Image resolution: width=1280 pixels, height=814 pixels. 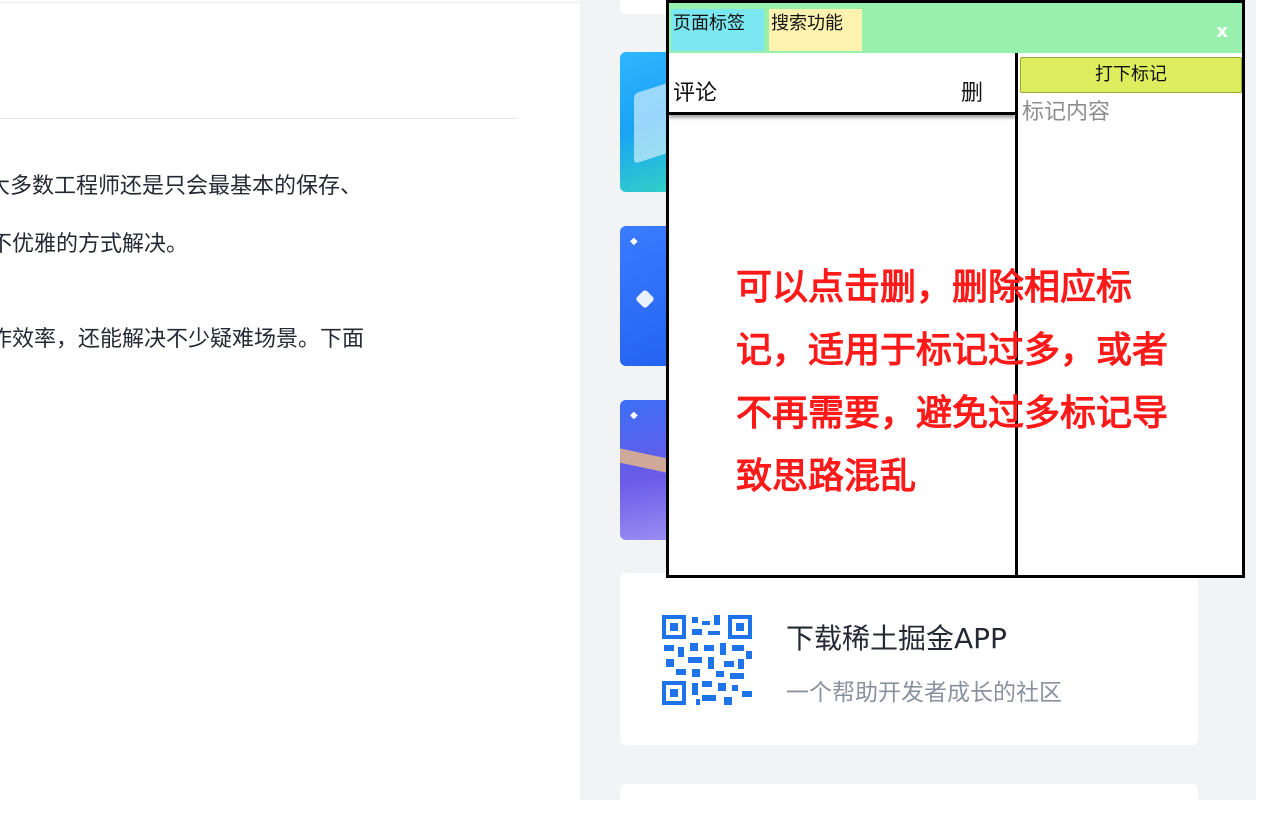 I want to click on app-card-title: 下载稀土掘金APP, so click(x=896, y=638).